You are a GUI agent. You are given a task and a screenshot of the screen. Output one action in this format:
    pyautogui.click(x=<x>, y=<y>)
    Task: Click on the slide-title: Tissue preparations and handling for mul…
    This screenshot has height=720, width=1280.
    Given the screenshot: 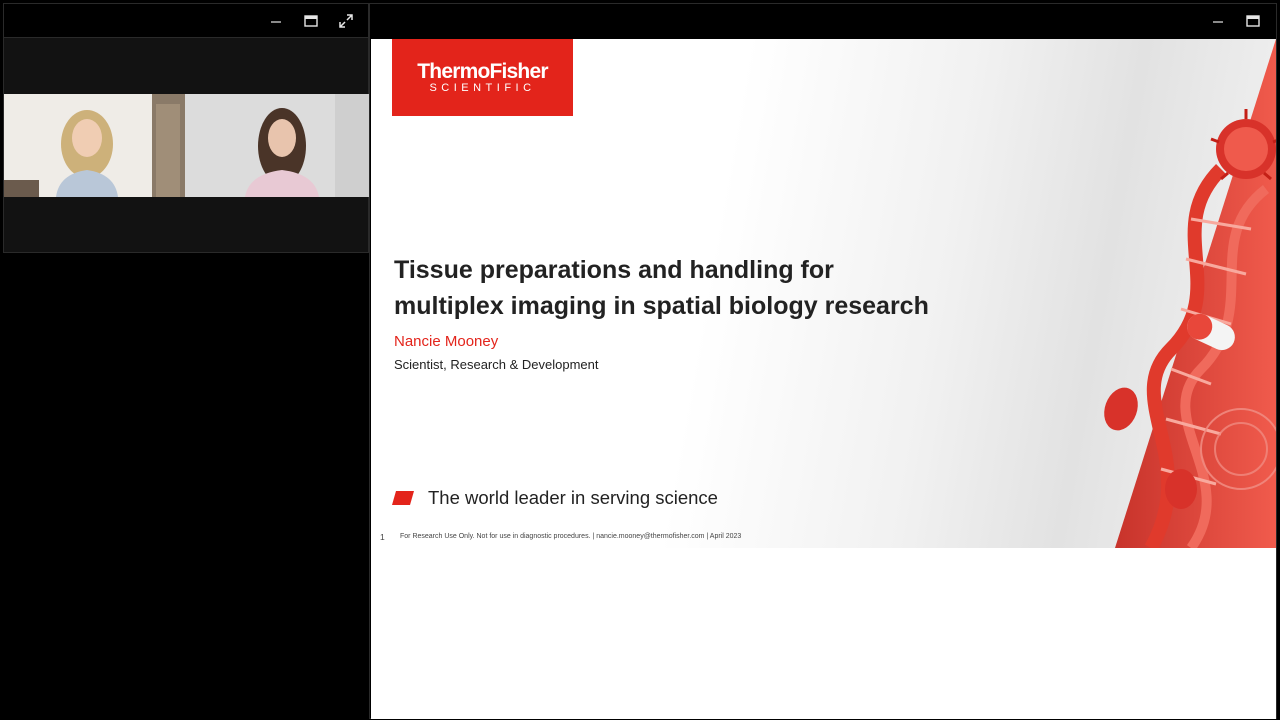 What is the action you would take?
    pyautogui.click(x=704, y=288)
    